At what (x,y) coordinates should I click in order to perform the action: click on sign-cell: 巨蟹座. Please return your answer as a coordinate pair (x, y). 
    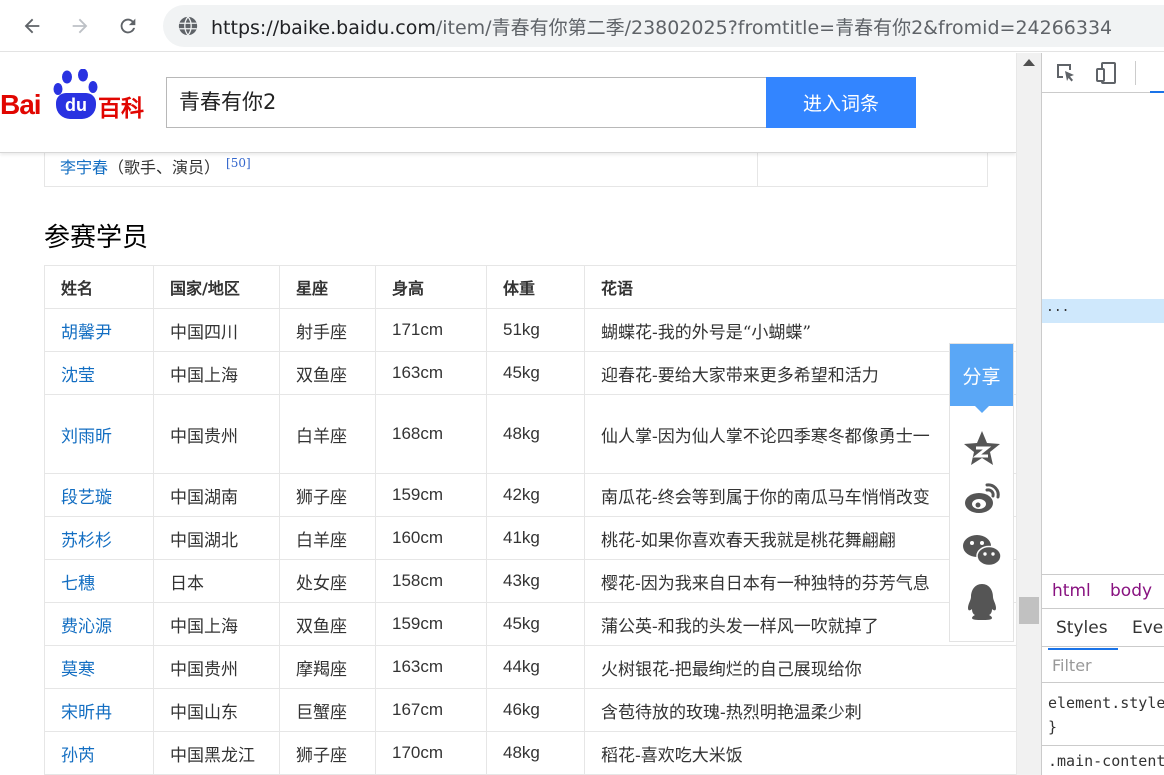
    Looking at the image, I should click on (327, 710).